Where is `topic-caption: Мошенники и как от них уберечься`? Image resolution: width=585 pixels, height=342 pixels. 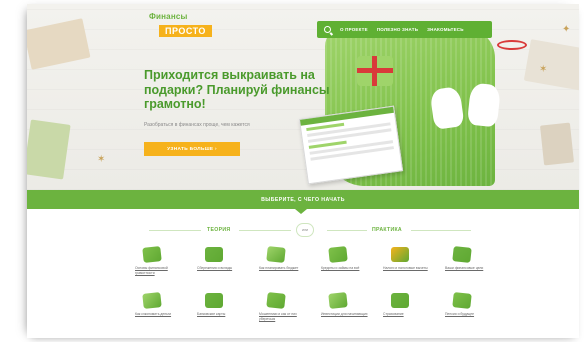 topic-caption: Мошенники и как от них уберечься is located at coordinates (278, 316).